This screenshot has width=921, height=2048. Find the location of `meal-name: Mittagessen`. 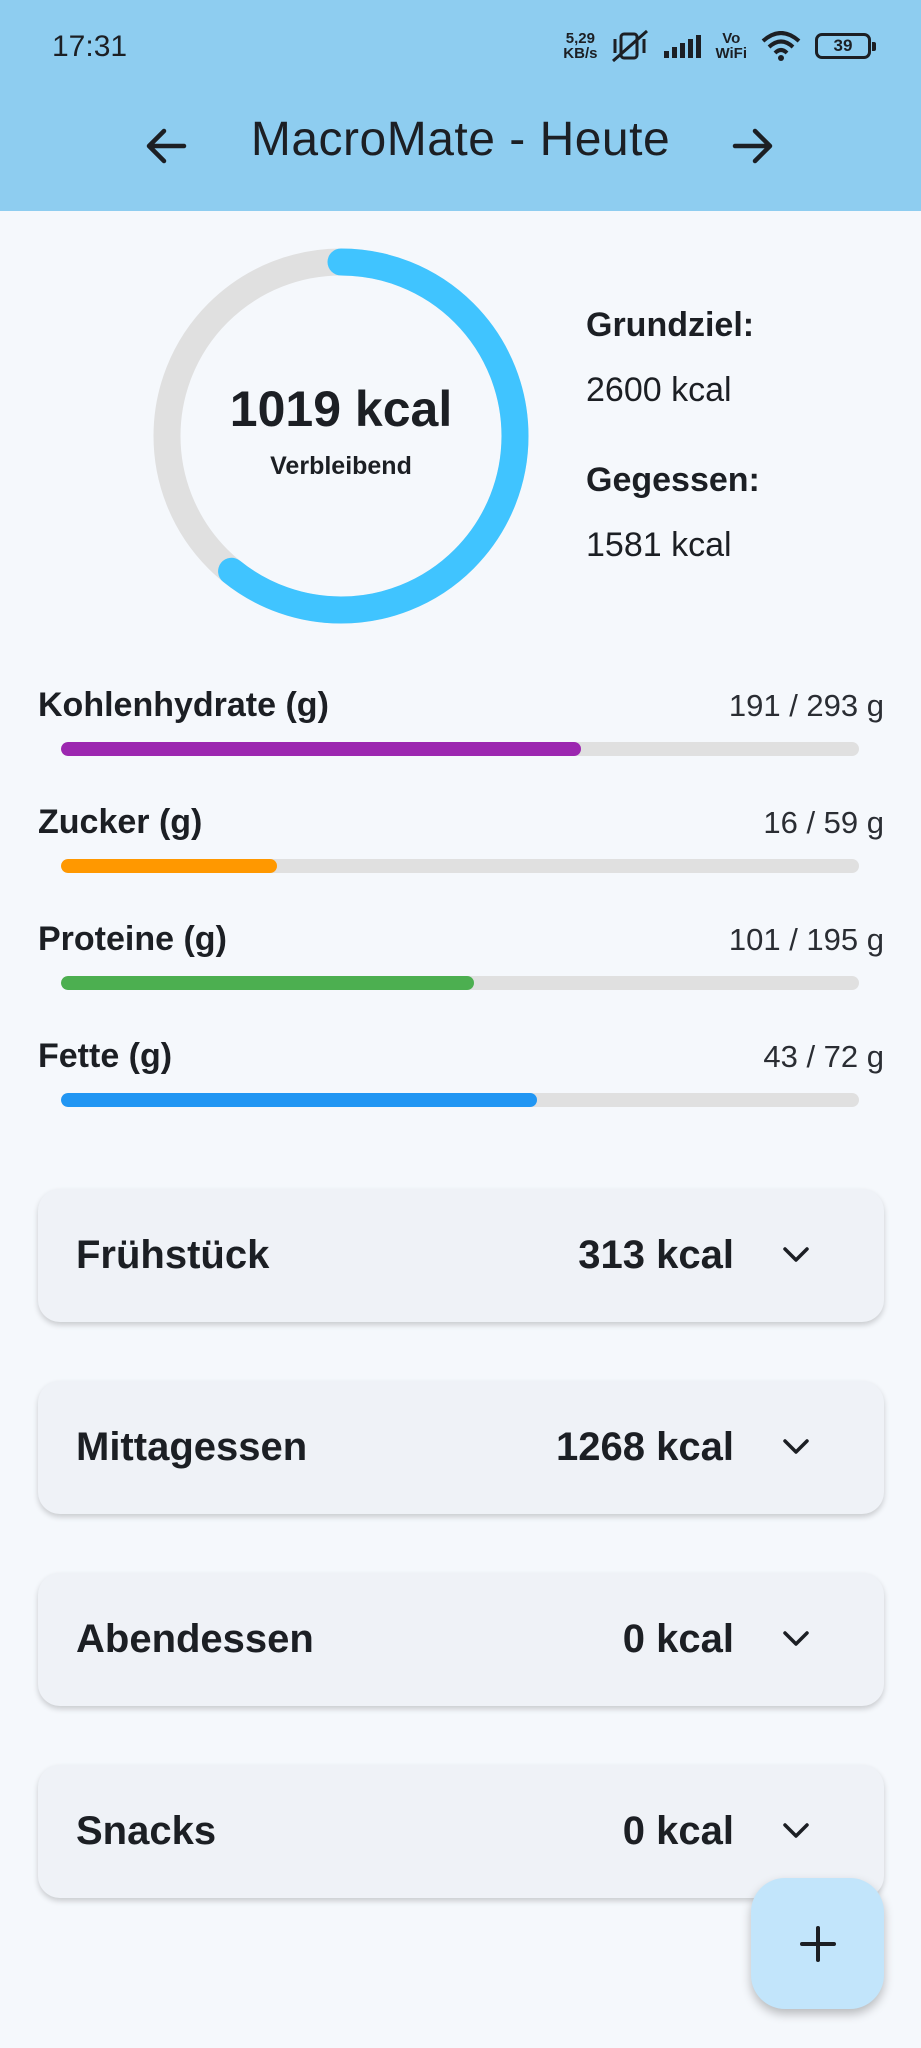

meal-name: Mittagessen is located at coordinates (192, 1447).